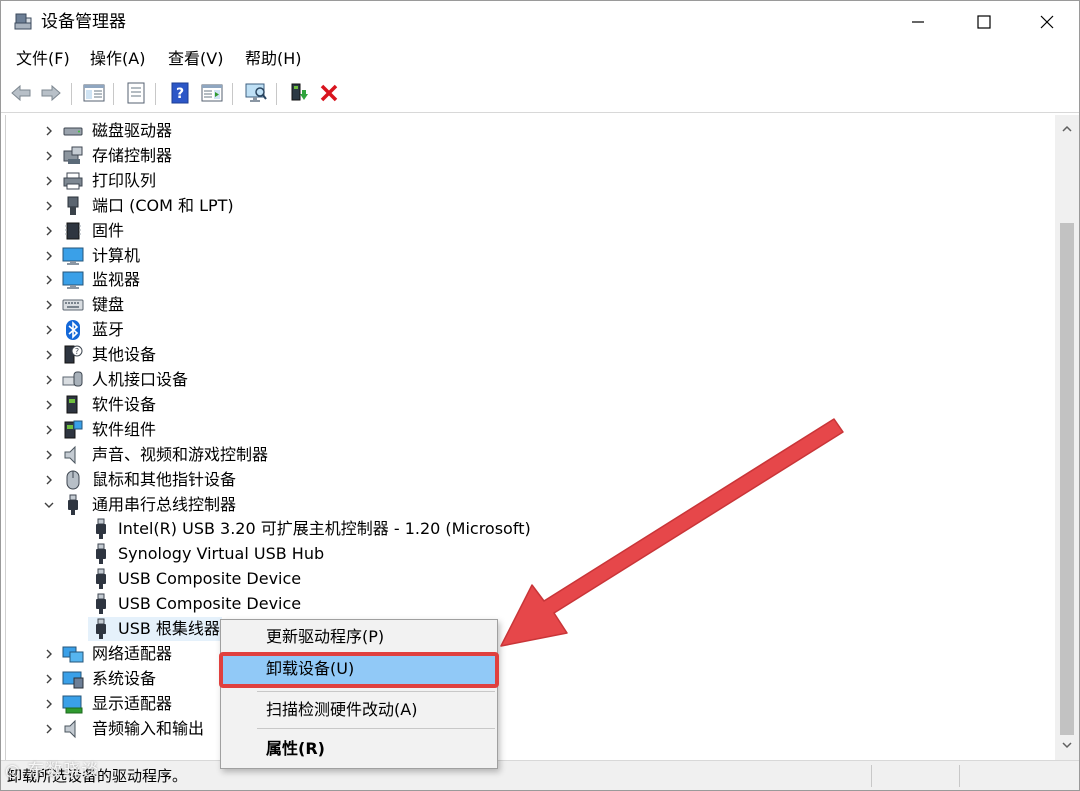 The image size is (1080, 791). What do you see at coordinates (113, 94) in the screenshot?
I see `toolbar-separator` at bounding box center [113, 94].